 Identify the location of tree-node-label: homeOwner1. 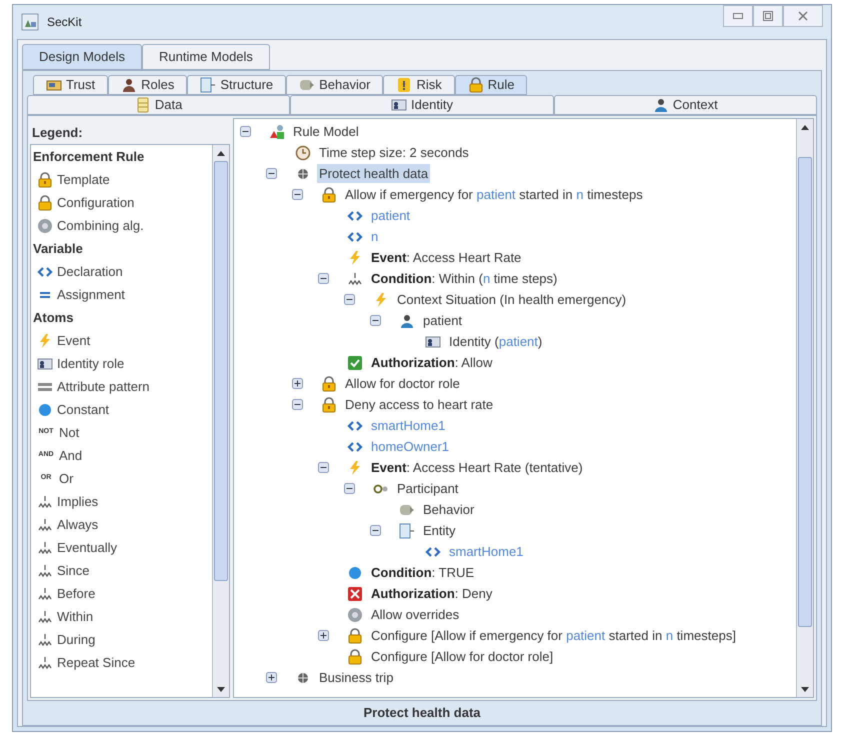
(410, 446).